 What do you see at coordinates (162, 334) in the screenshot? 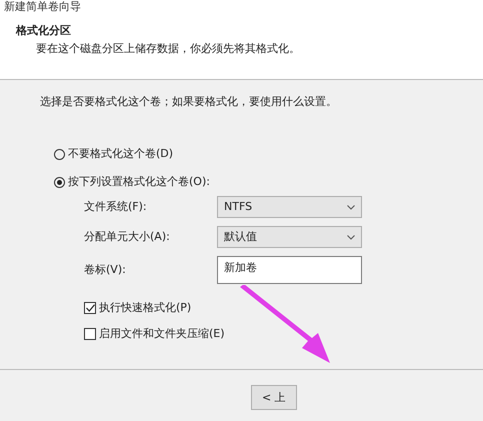
I see `checkbox-label: 启用文件和文件夹压缩(E)` at bounding box center [162, 334].